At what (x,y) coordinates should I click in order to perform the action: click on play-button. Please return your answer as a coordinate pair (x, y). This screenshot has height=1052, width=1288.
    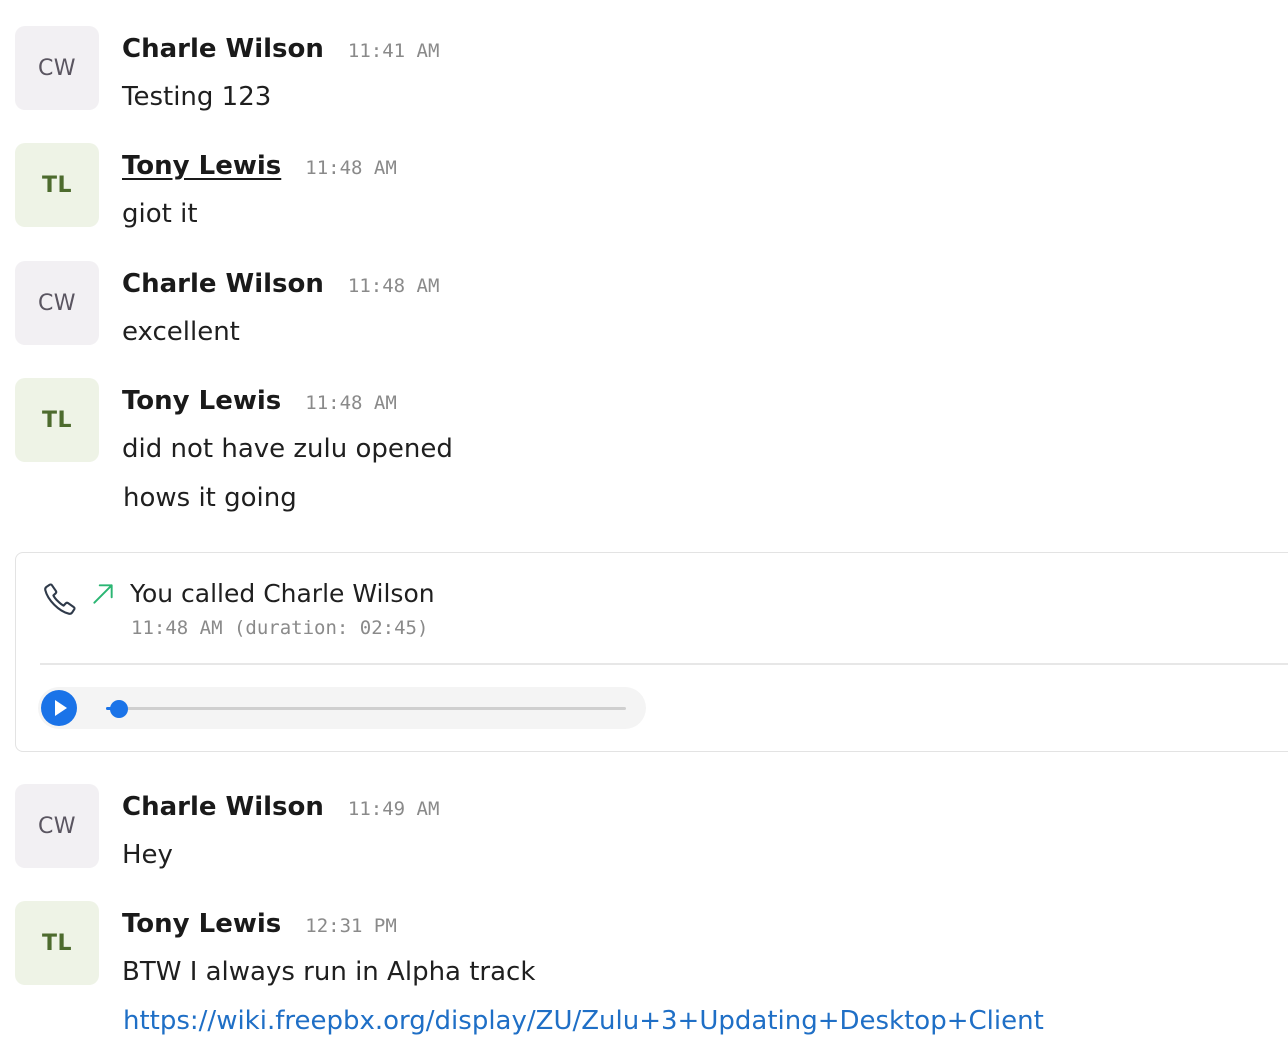
    Looking at the image, I should click on (59, 708).